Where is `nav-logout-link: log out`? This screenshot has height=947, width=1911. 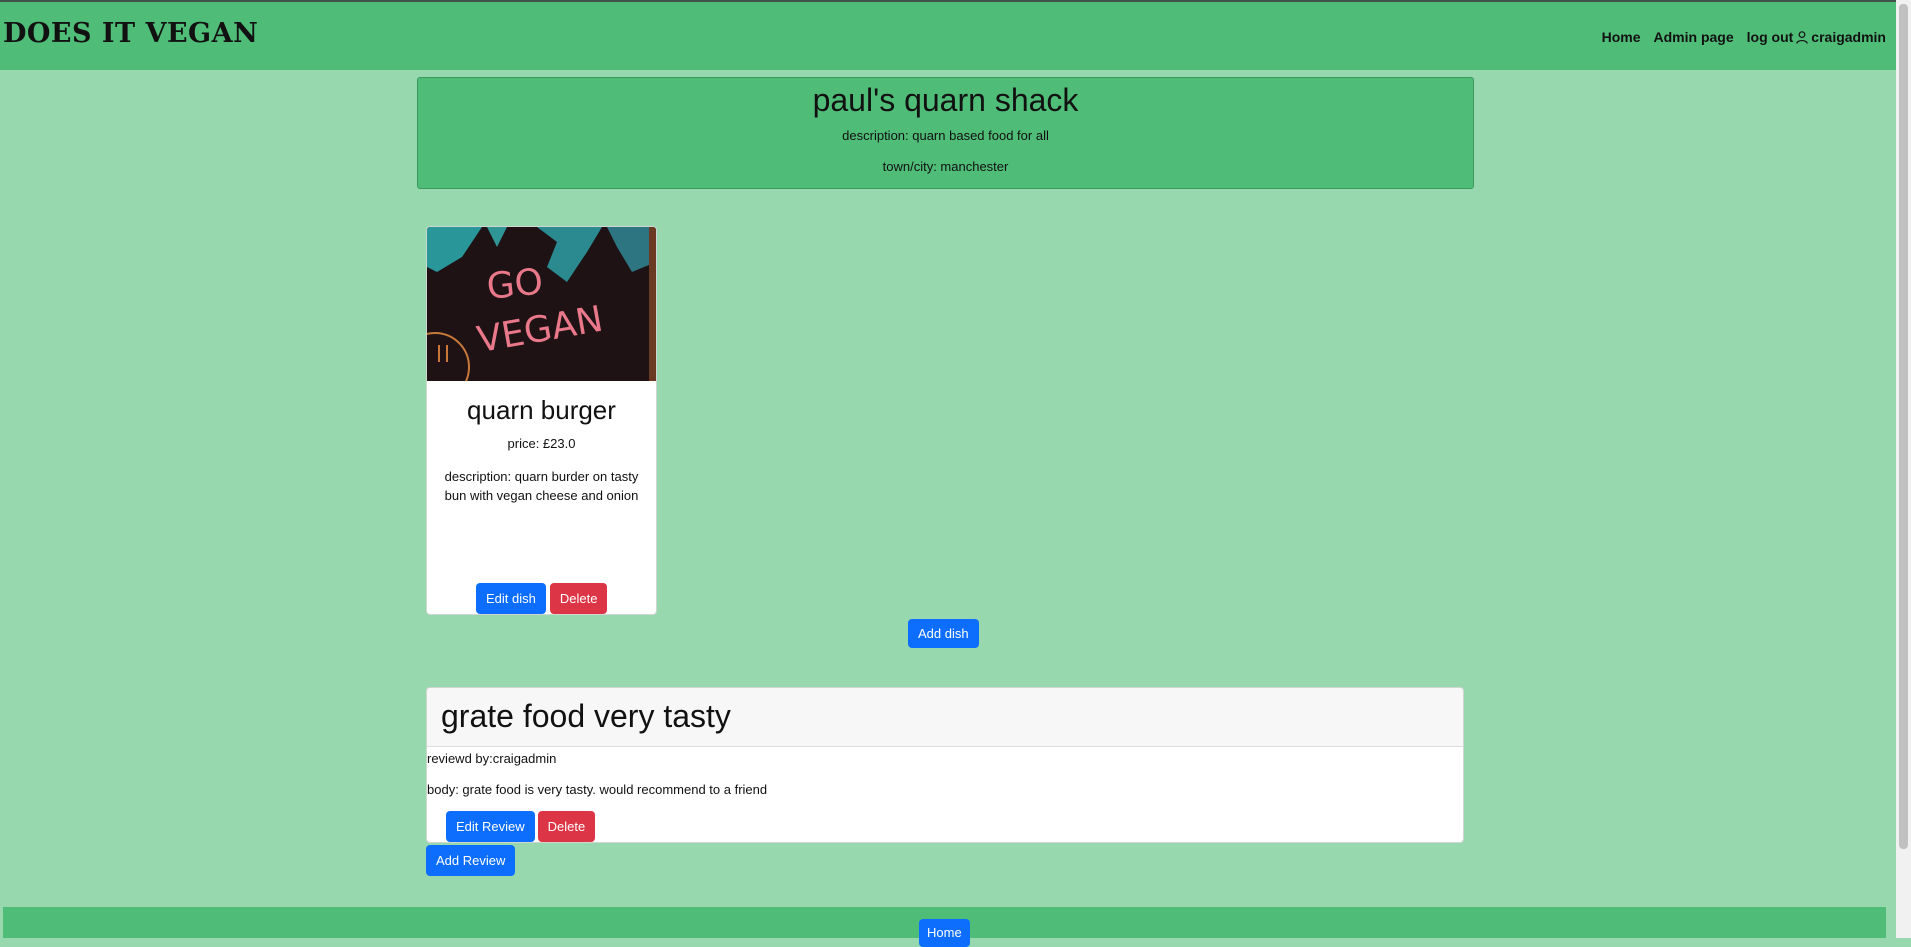 nav-logout-link: log out is located at coordinates (1770, 37).